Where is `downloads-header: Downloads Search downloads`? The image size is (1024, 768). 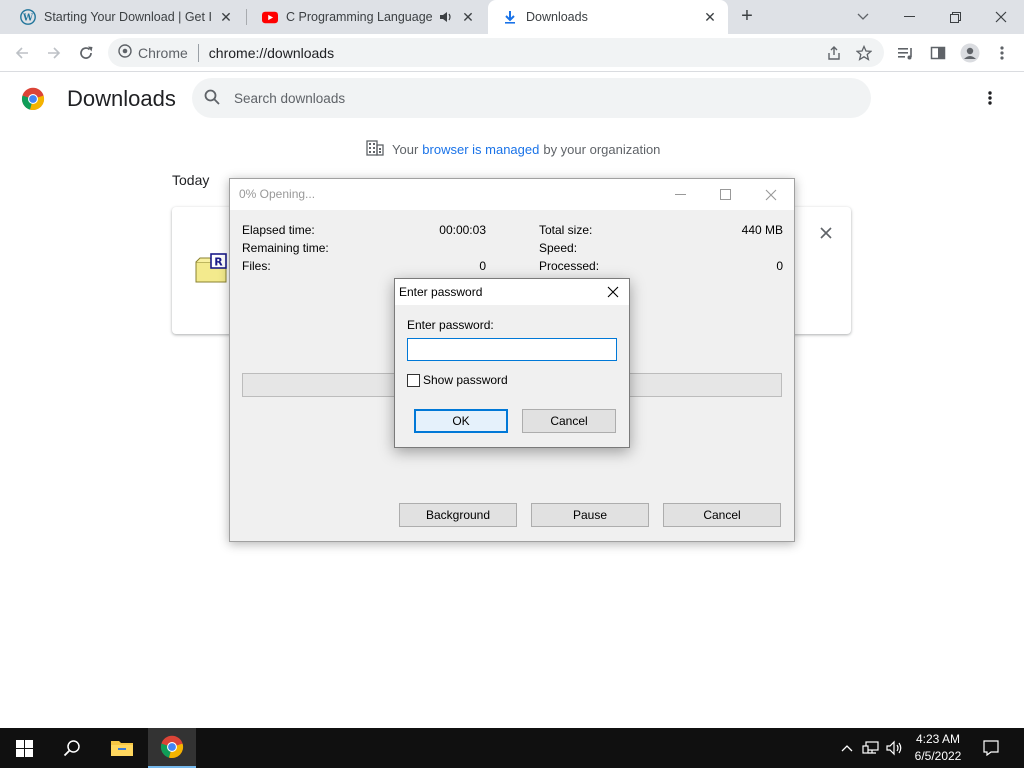 downloads-header: Downloads Search downloads is located at coordinates (512, 100).